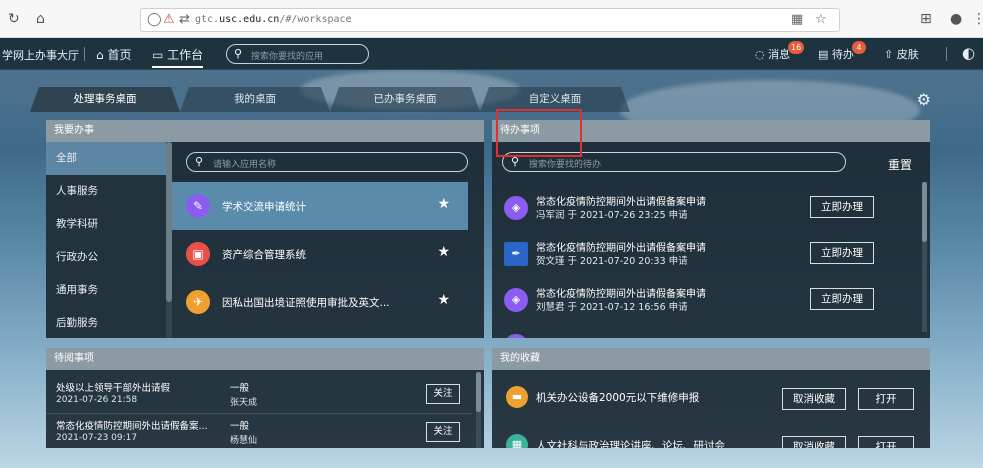  Describe the element at coordinates (320, 302) in the screenshot. I see `app-row: ✈ 因私出国出境证照使用审批及英文... ★` at that location.